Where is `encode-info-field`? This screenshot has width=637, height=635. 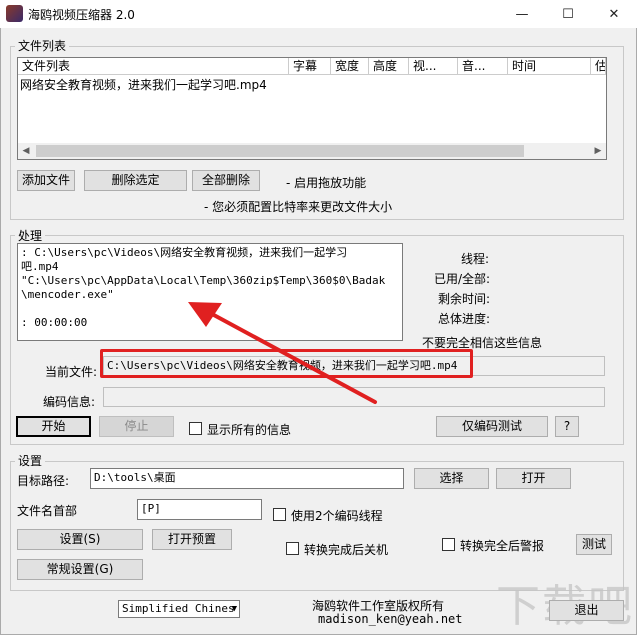
encode-info-field is located at coordinates (354, 397).